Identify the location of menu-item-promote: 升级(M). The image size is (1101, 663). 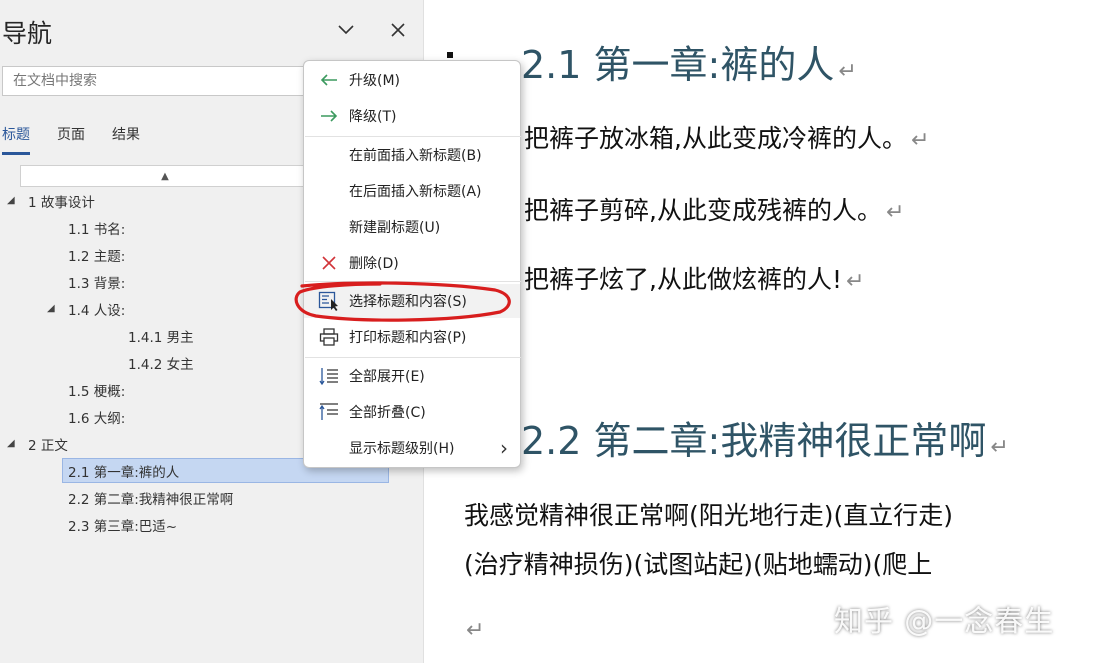
(412, 80).